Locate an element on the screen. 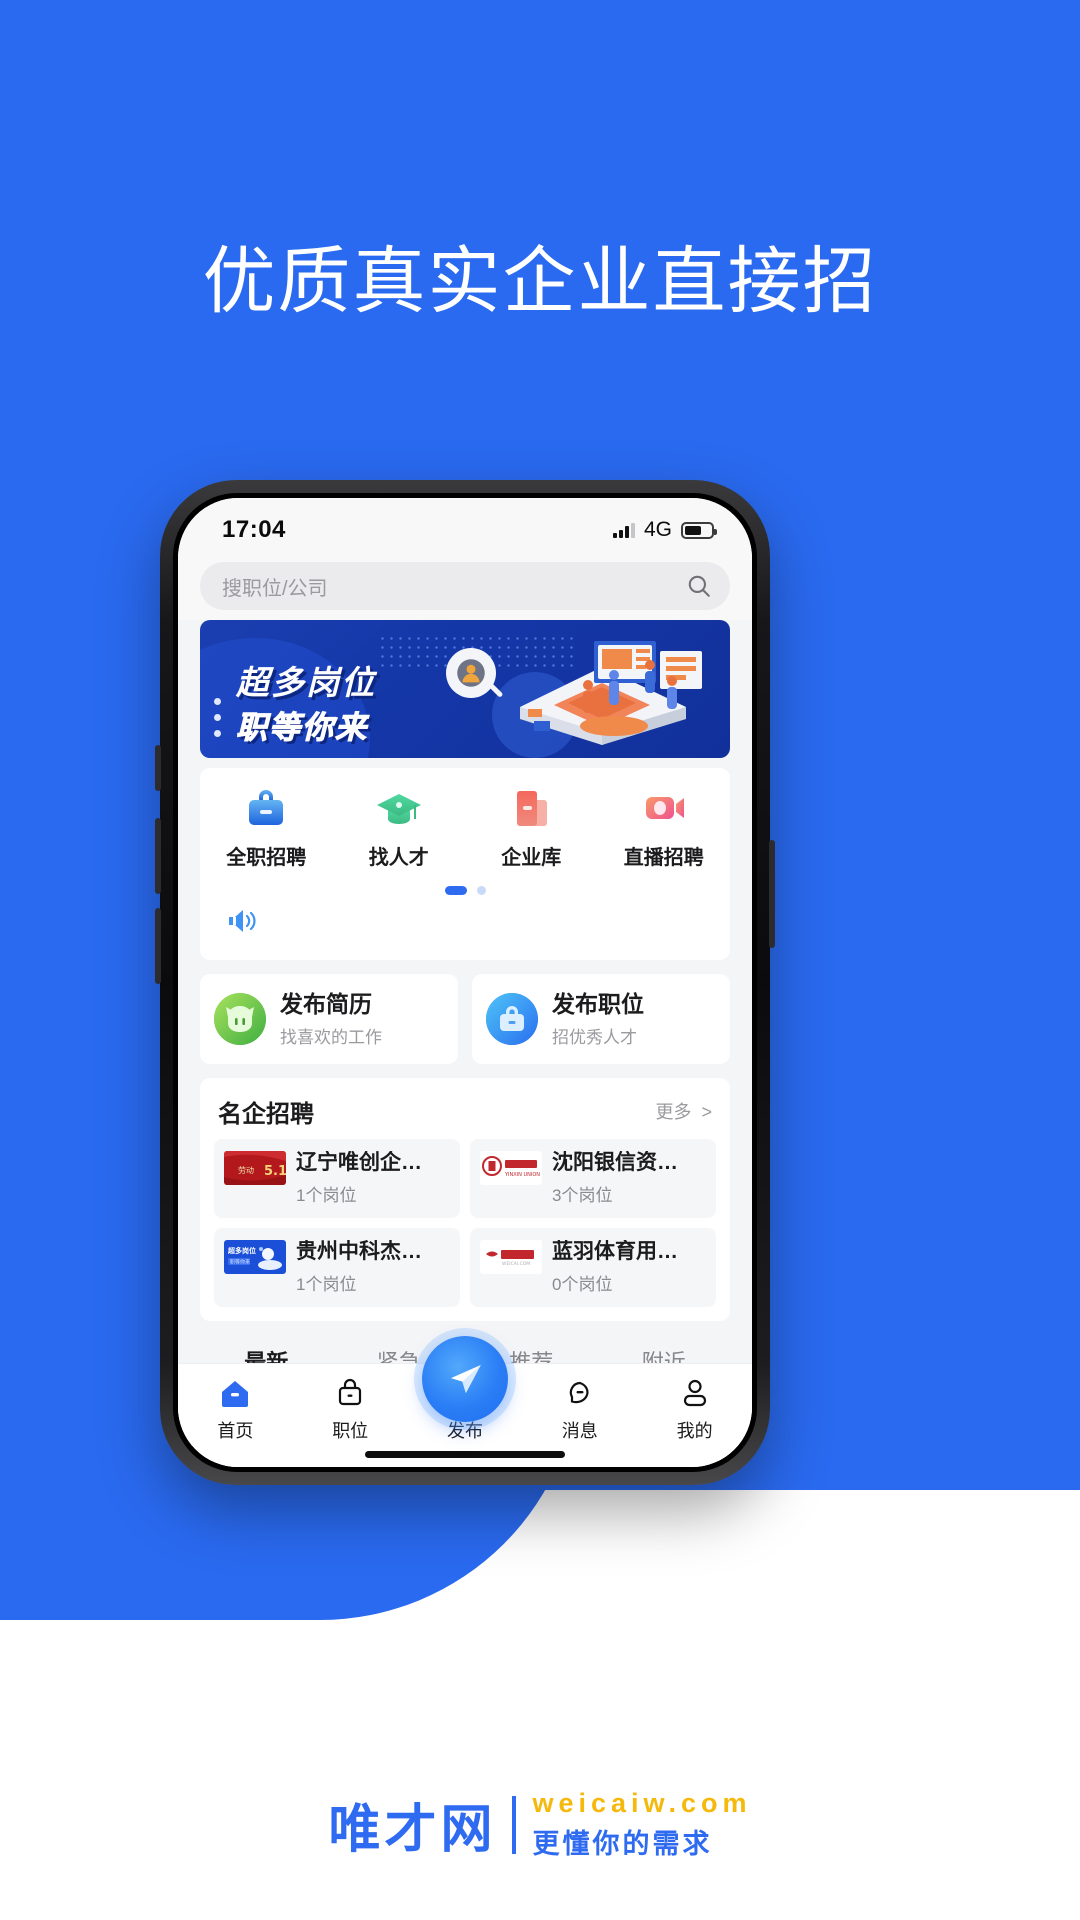 This screenshot has width=1080, height=1920. phone-power-button is located at coordinates (772, 894).